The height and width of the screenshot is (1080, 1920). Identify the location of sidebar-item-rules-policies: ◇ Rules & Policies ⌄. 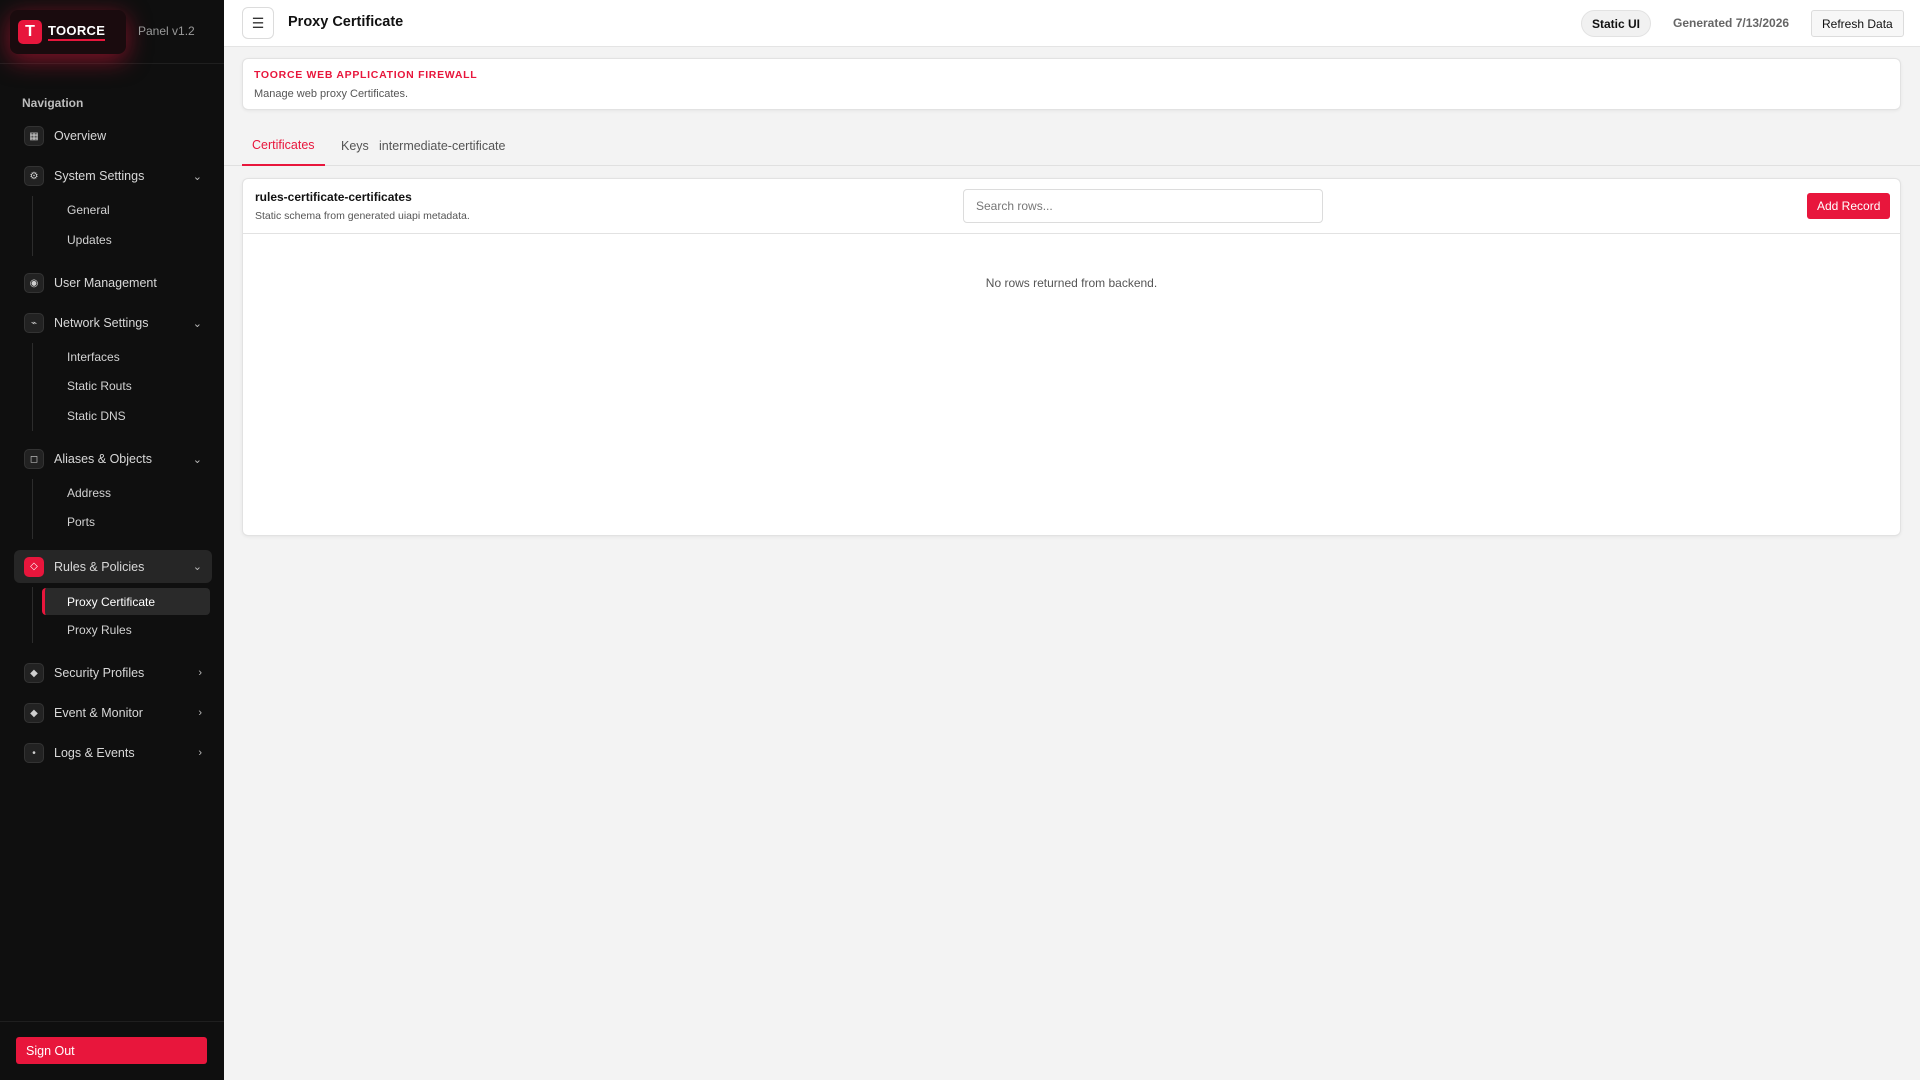
(113, 566).